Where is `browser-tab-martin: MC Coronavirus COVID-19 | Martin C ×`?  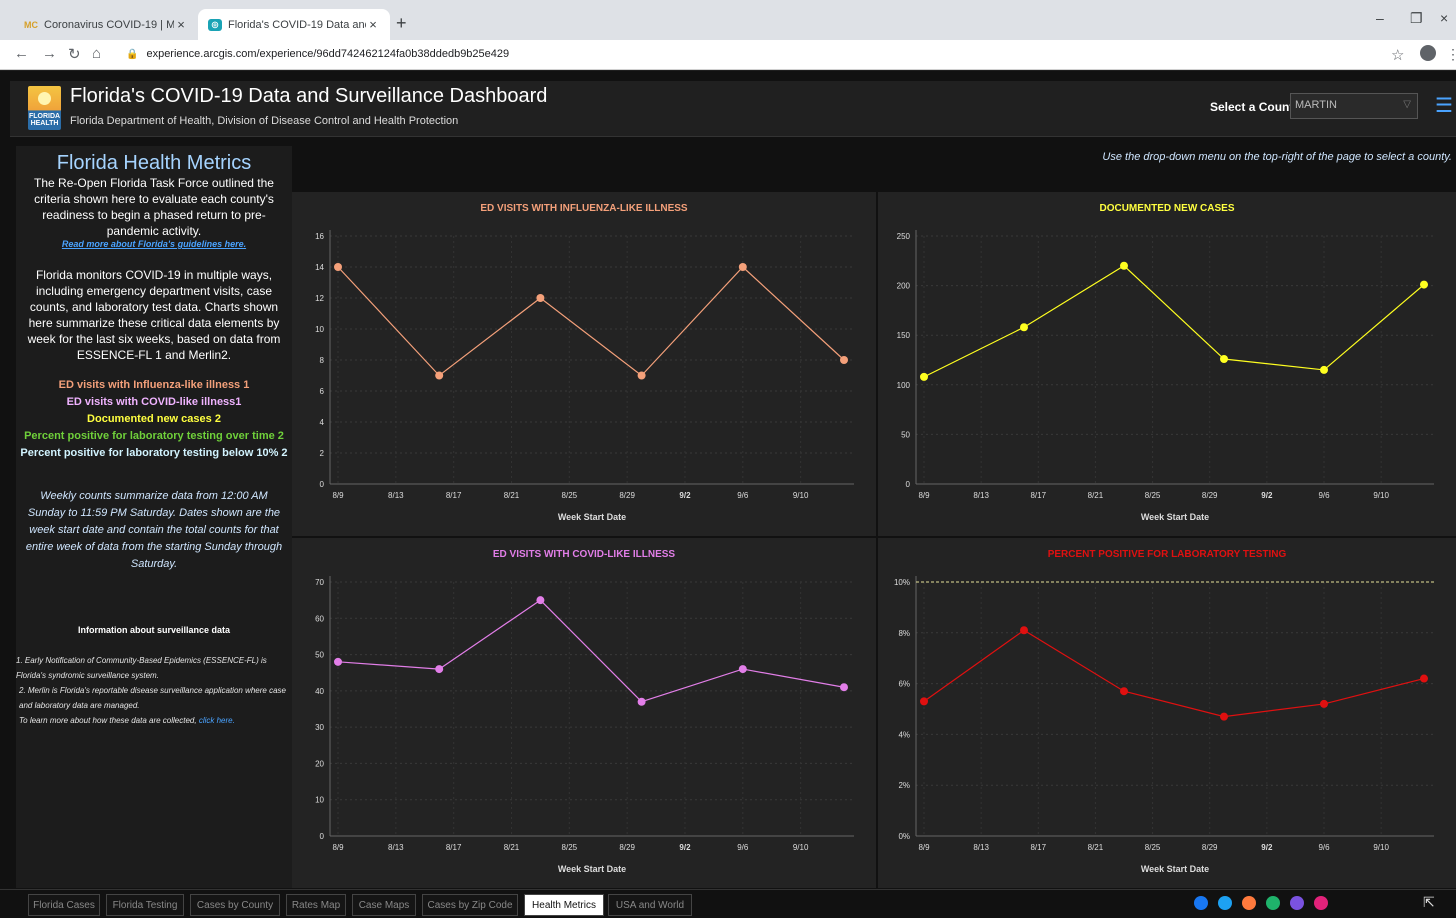
browser-tab-martin: MC Coronavirus COVID-19 | Martin C × is located at coordinates (106, 24).